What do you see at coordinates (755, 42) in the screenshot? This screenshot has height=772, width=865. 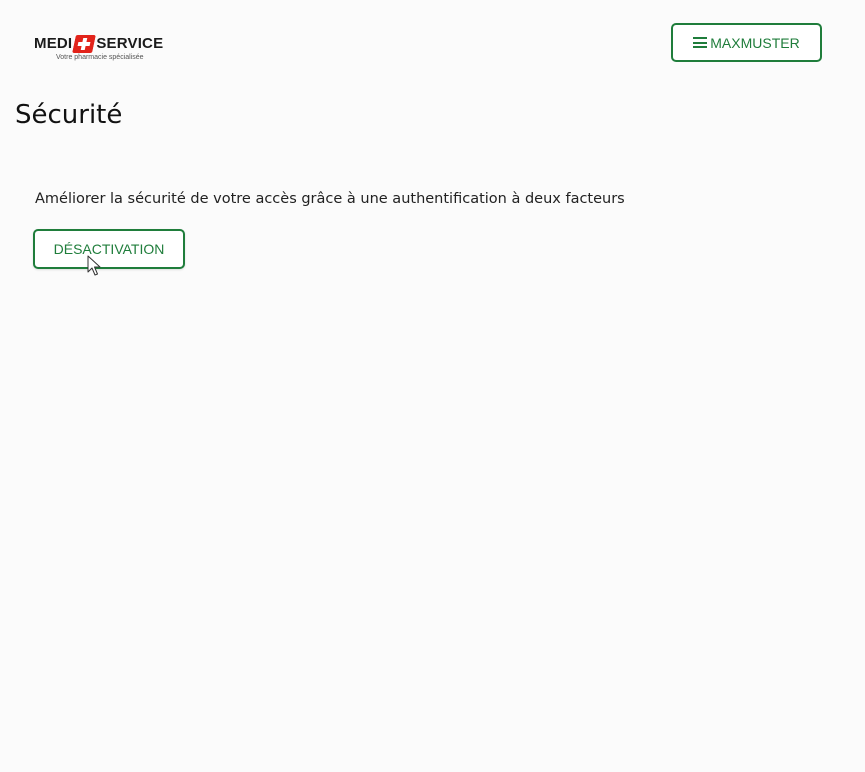 I see `user-menu-label: MAXMUSTER` at bounding box center [755, 42].